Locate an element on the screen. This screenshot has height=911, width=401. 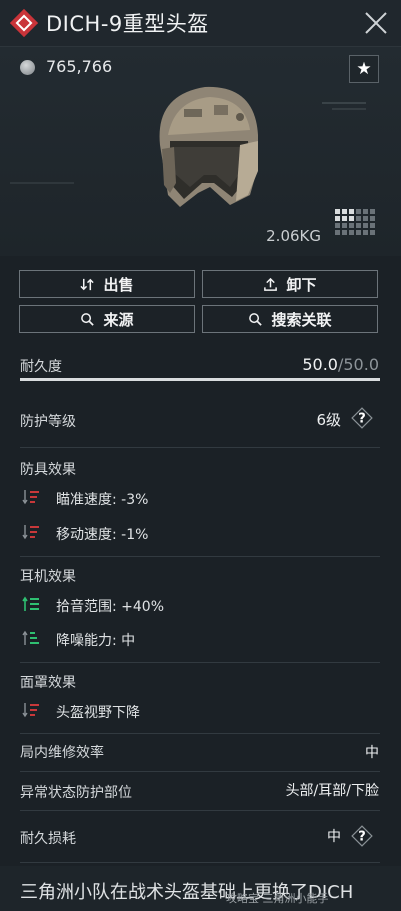
search-related-label: 搜索关联 is located at coordinates (301, 319).